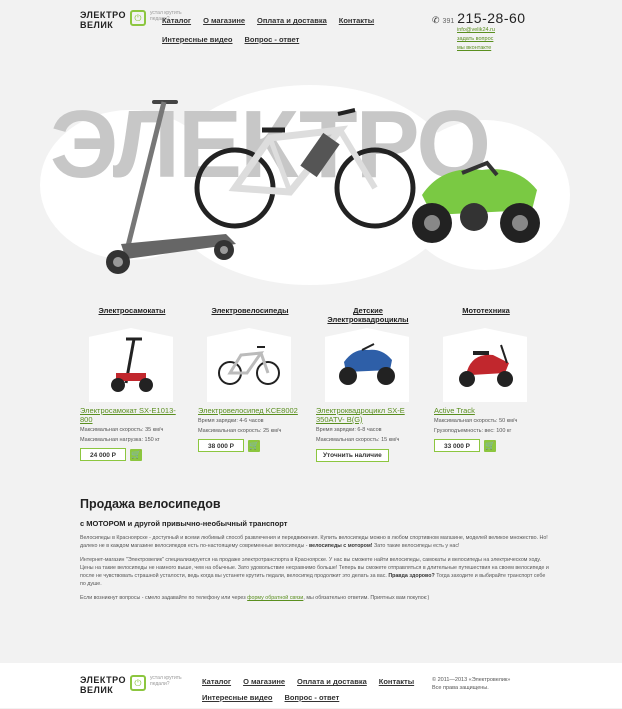 This screenshot has height=709, width=622. What do you see at coordinates (240, 431) in the screenshot?
I see `product-spec: Максимальная скорость: 25 км/ч` at bounding box center [240, 431].